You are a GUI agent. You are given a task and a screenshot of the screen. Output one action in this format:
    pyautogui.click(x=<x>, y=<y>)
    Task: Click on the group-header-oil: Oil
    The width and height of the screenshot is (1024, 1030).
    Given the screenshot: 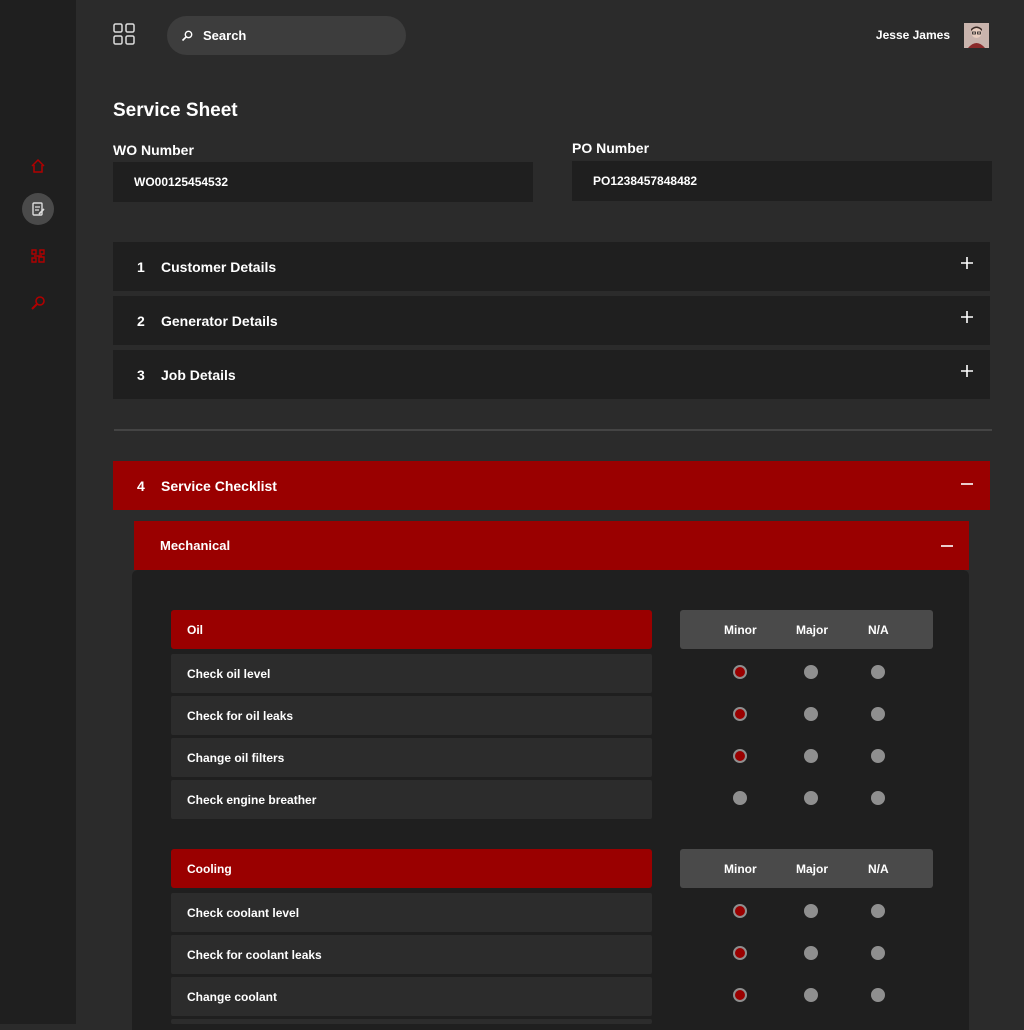 What is the action you would take?
    pyautogui.click(x=411, y=629)
    